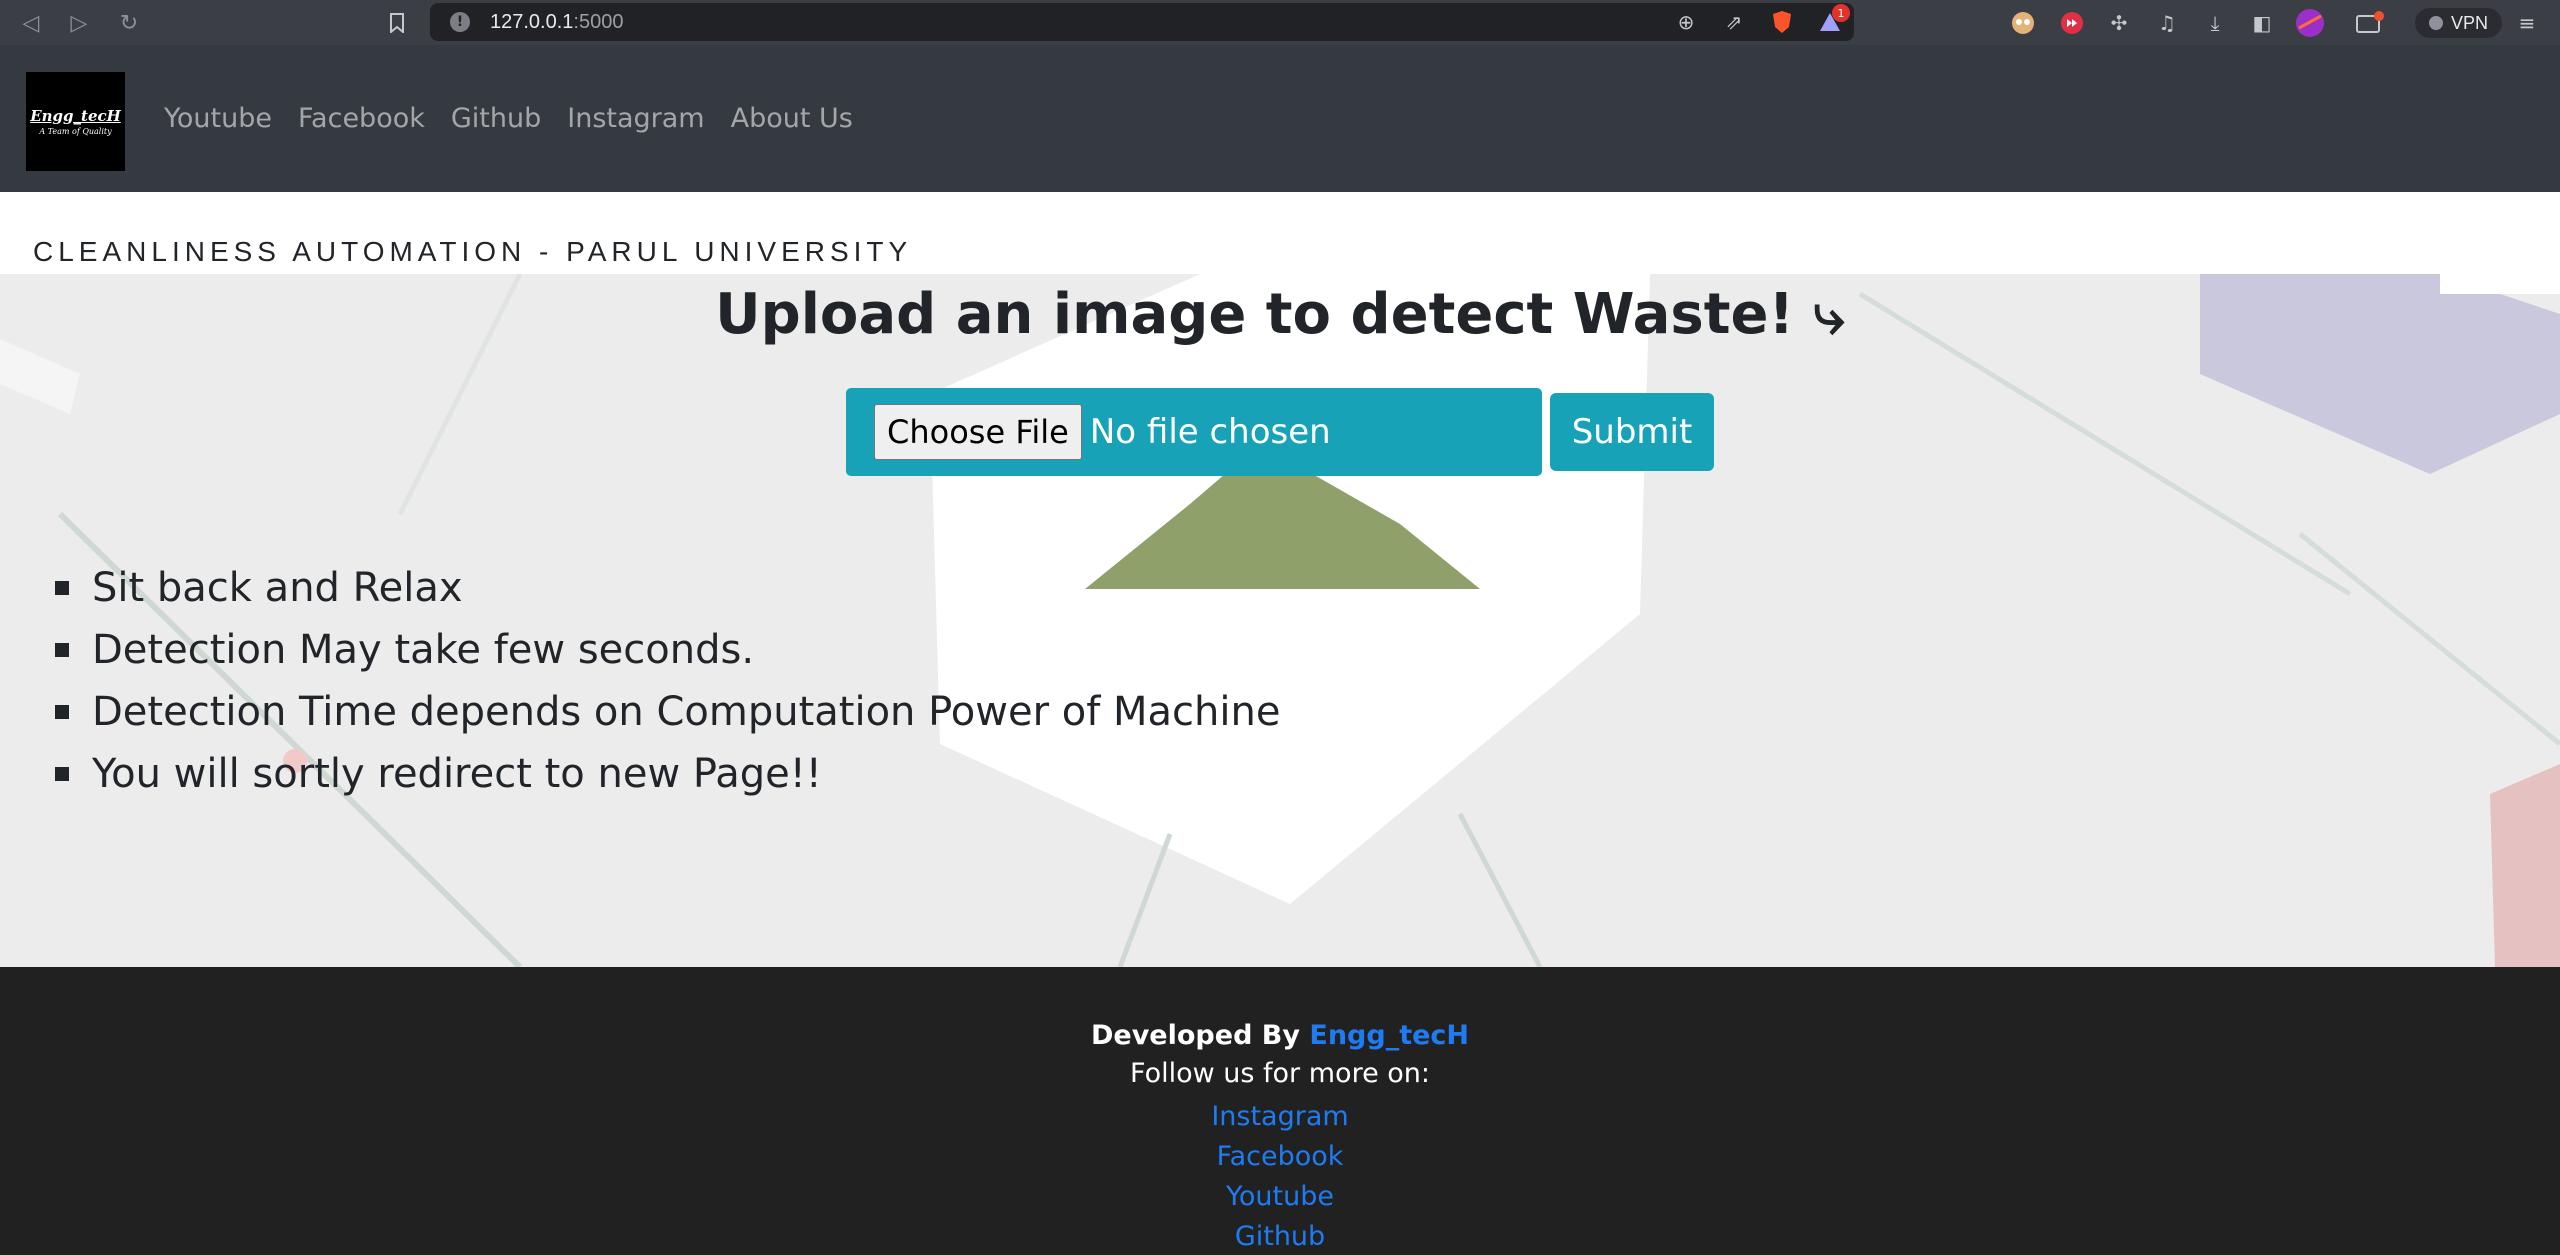  What do you see at coordinates (79, 23) in the screenshot?
I see `forward-icon: ▷` at bounding box center [79, 23].